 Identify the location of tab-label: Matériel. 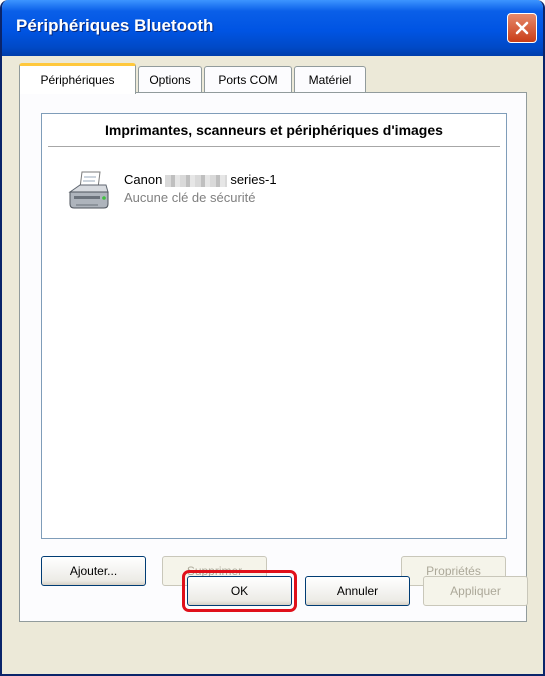
(330, 79).